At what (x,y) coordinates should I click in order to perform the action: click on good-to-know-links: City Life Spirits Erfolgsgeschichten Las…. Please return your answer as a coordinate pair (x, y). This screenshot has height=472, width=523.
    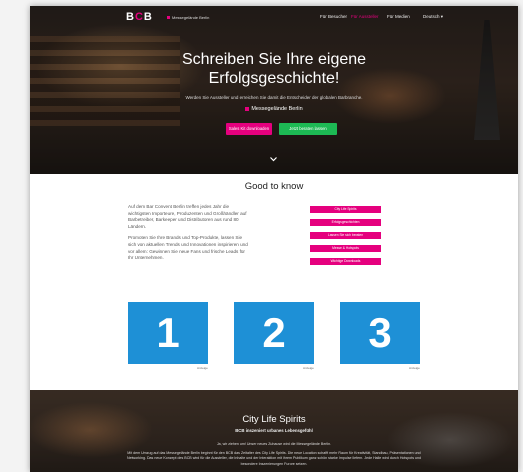
    Looking at the image, I should click on (345, 238).